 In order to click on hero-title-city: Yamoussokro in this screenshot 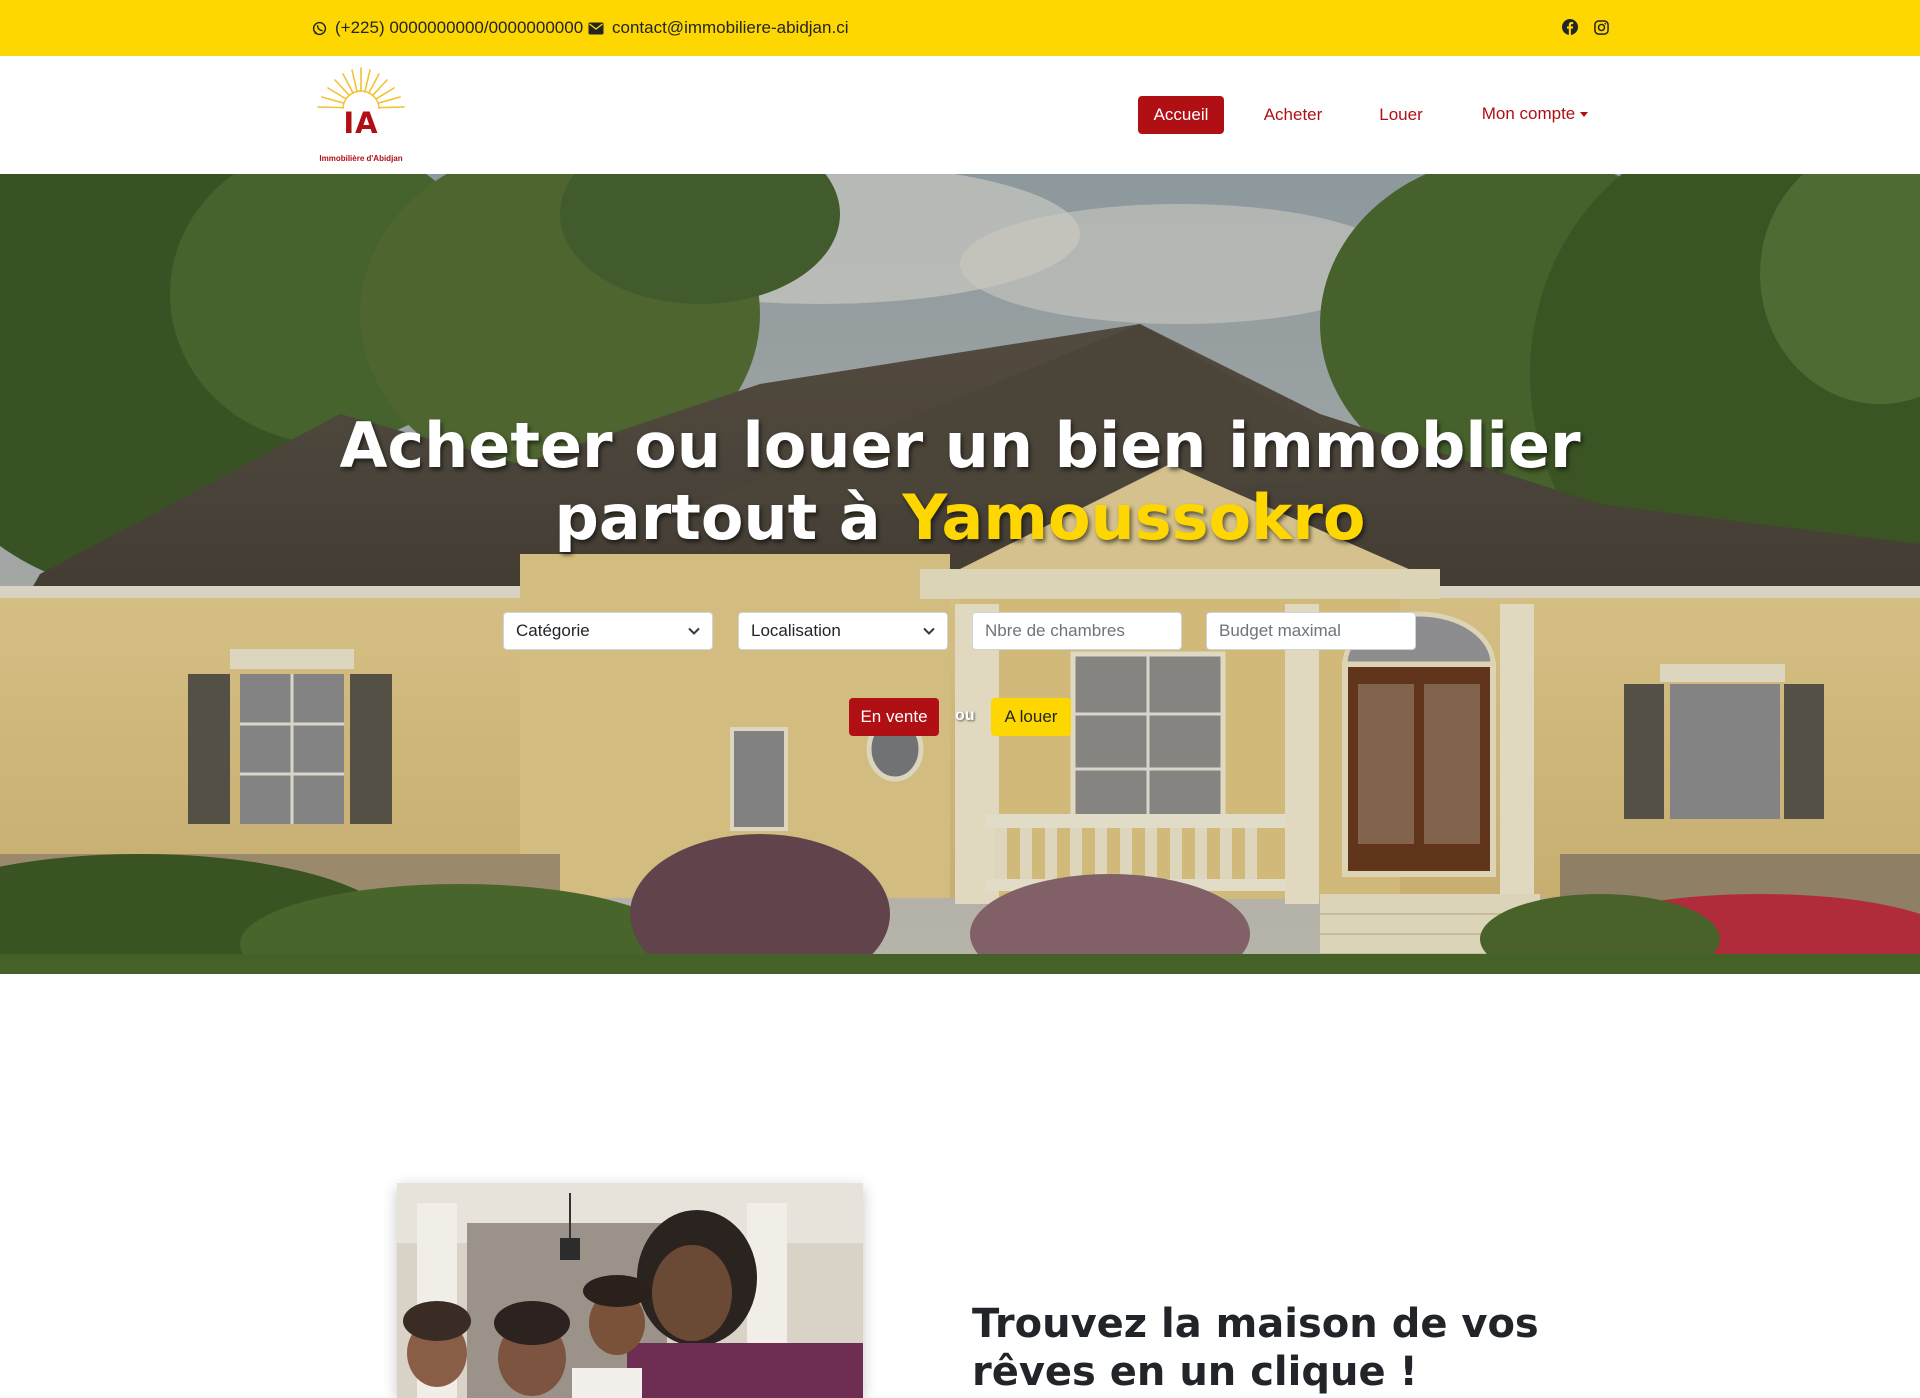, I will do `click(1134, 517)`.